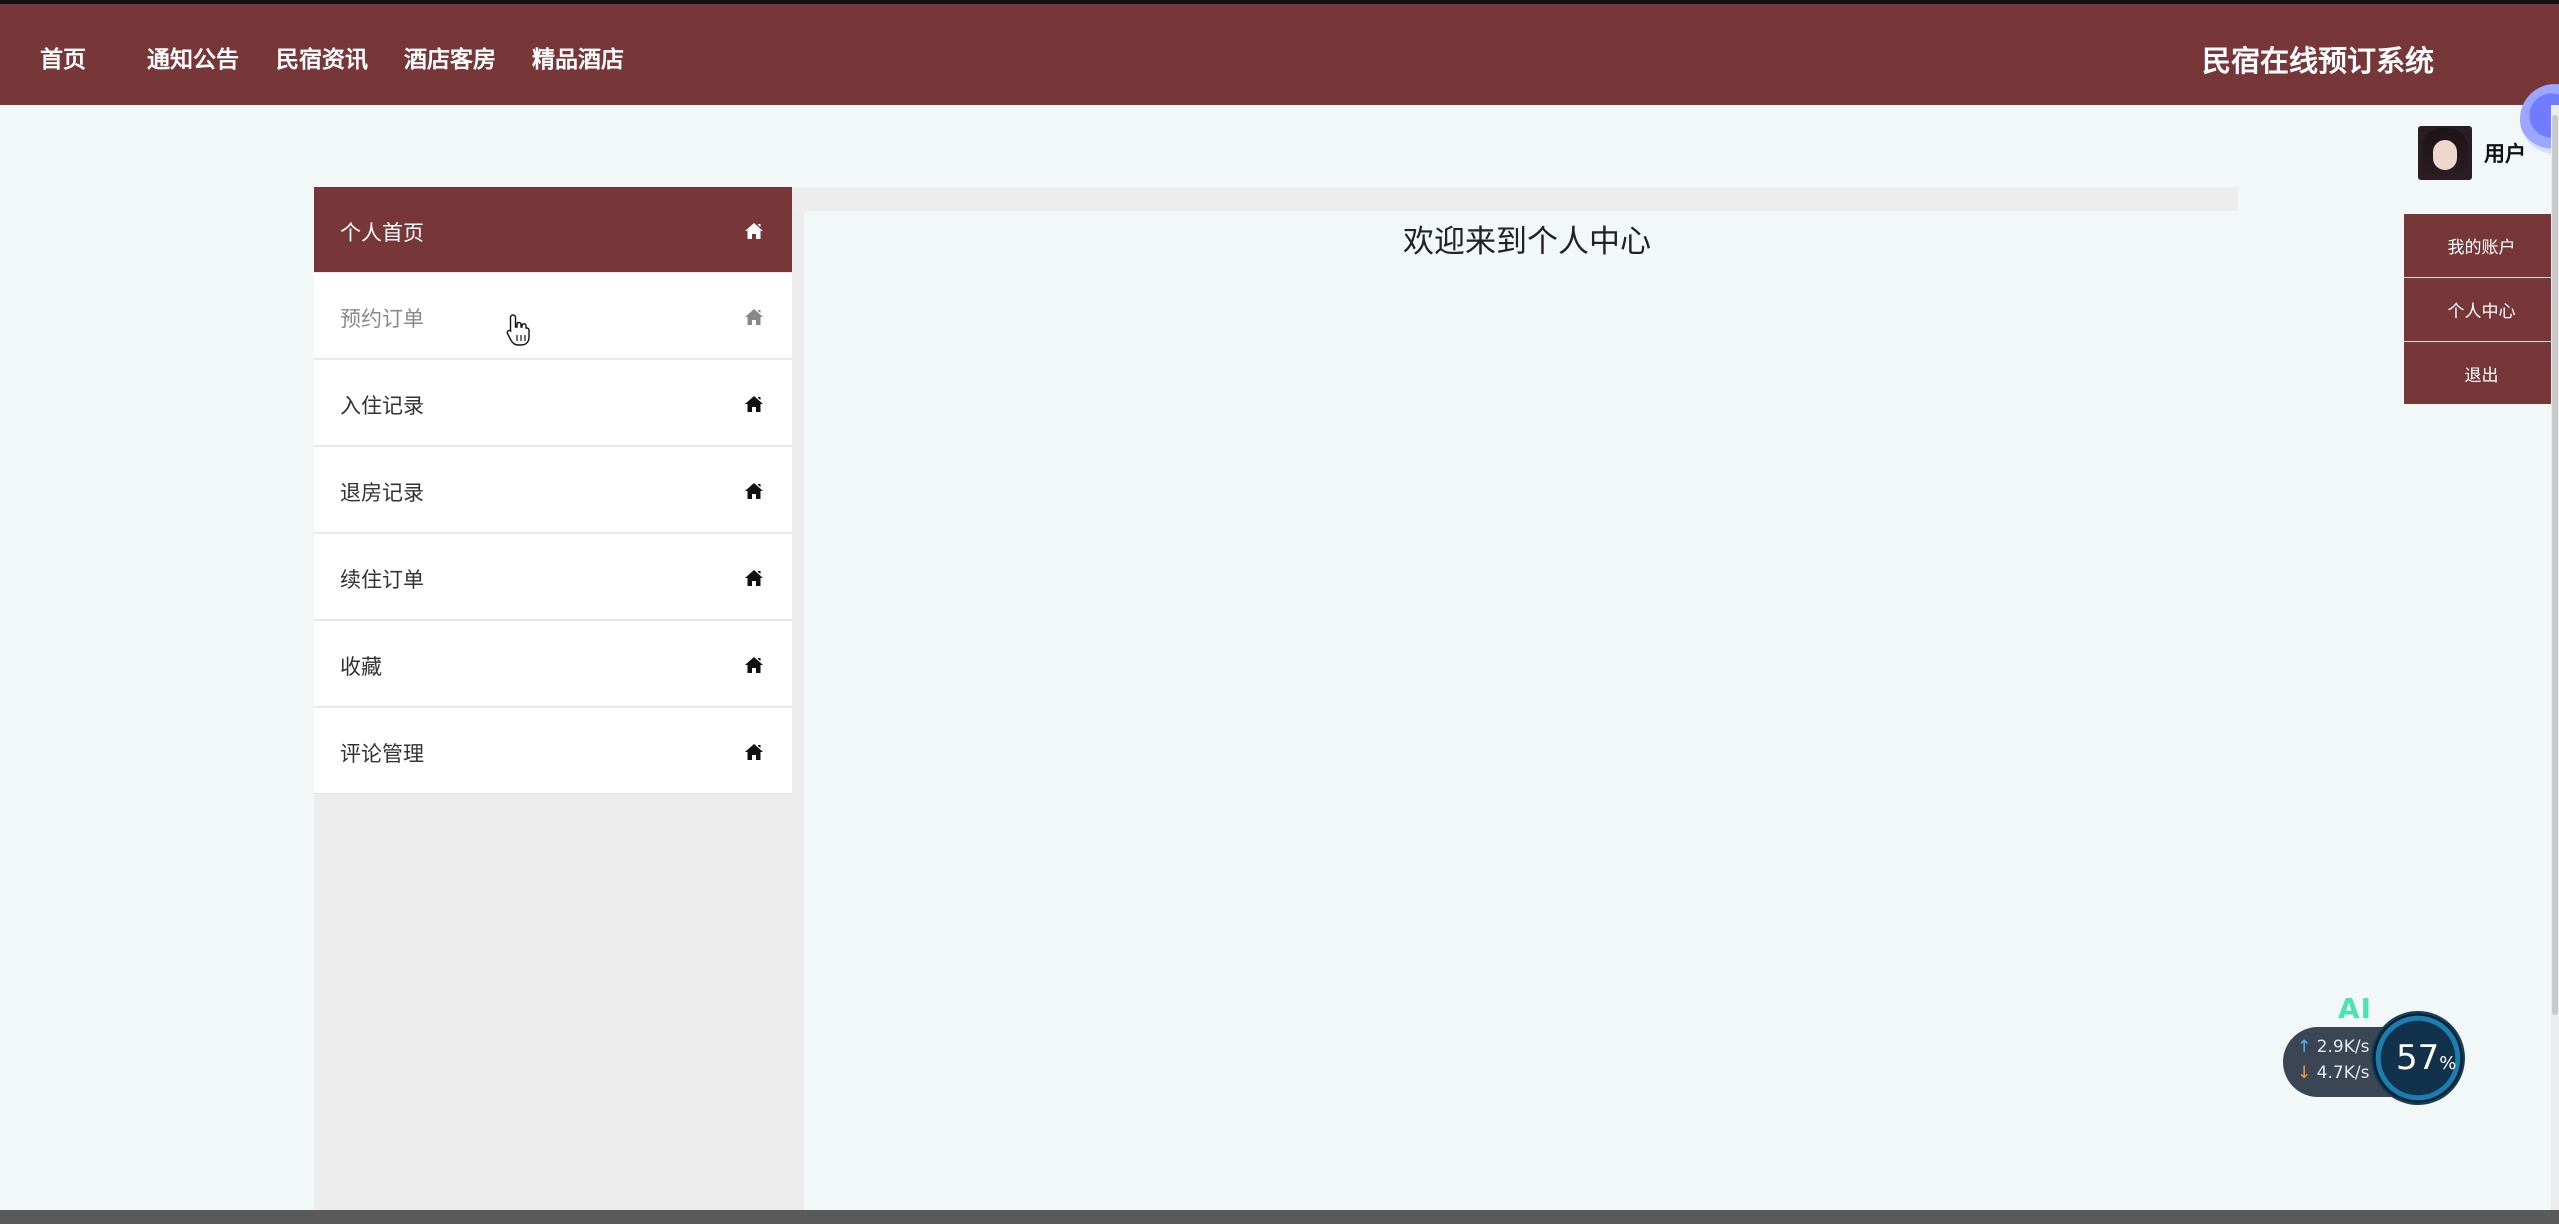 This screenshot has width=2559, height=1224. Describe the element at coordinates (382, 580) in the screenshot. I see `sidebar-item-label: 续住订单` at that location.